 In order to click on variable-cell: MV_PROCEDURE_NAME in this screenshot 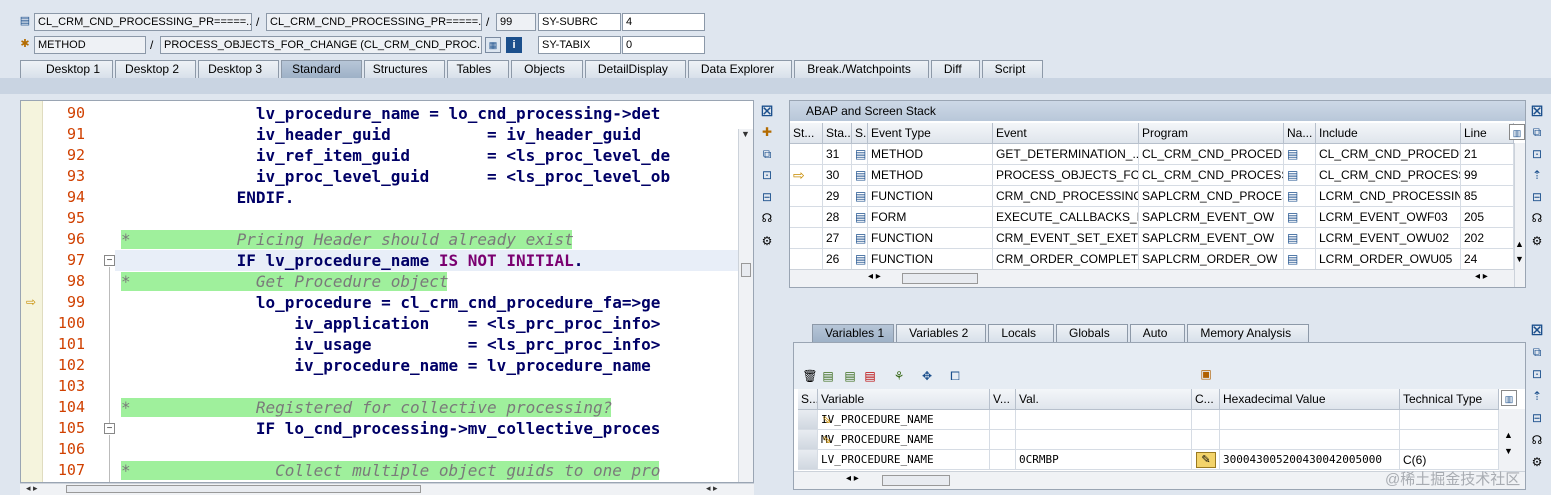, I will do `click(904, 440)`.